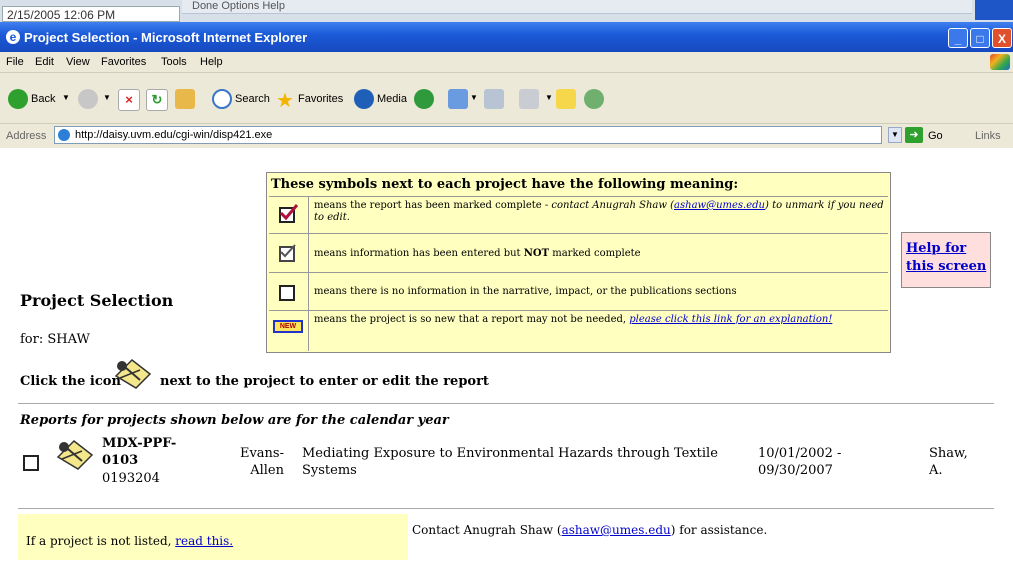 Image resolution: width=1013 pixels, height=581 pixels. I want to click on menu-file: File, so click(15, 62).